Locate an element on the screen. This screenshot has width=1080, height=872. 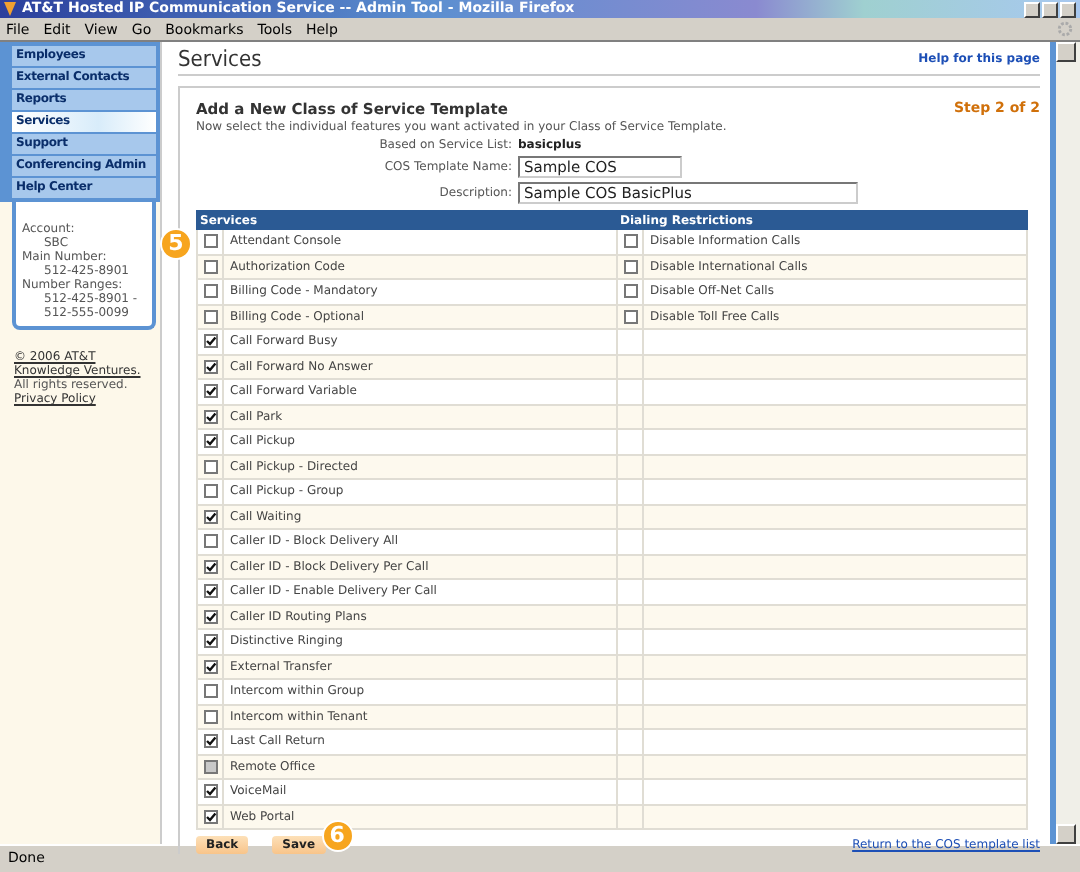
scrollbar is located at coordinates (1065, 443).